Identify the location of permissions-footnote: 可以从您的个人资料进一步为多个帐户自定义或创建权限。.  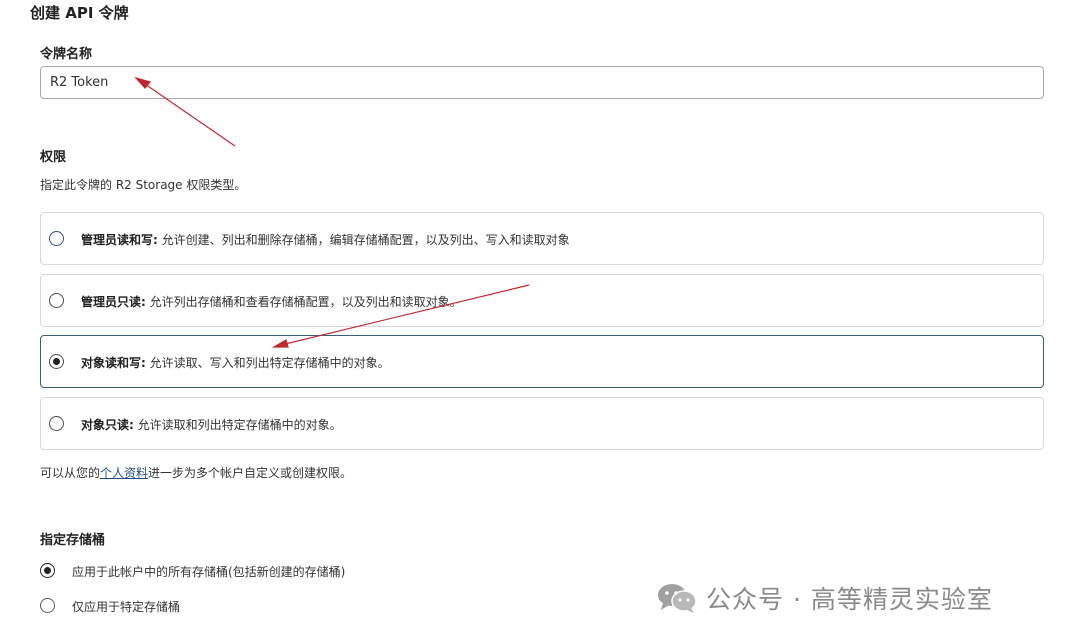
(196, 472).